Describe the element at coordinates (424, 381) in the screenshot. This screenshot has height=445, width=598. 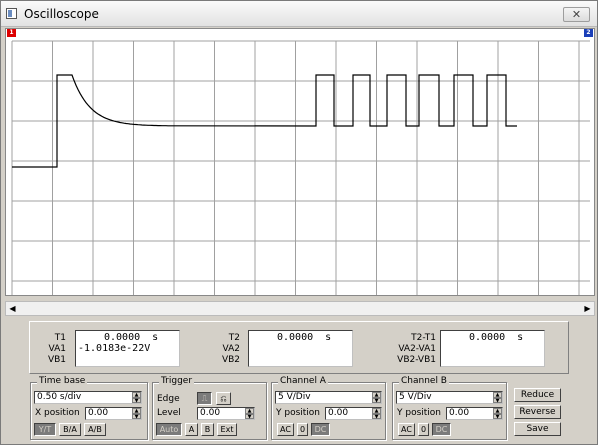
I see `channel-b-title: Channel B` at that location.